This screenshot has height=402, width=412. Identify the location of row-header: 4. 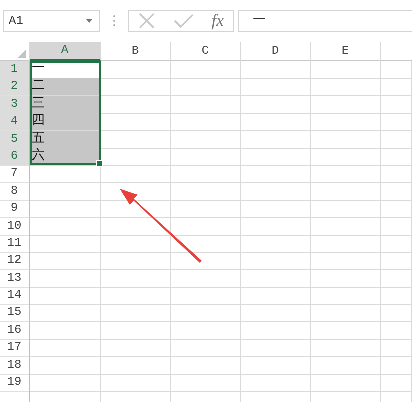
(15, 122).